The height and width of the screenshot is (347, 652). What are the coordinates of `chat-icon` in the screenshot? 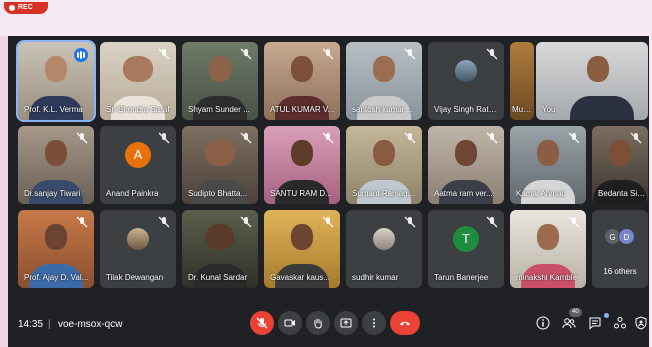 It's located at (595, 323).